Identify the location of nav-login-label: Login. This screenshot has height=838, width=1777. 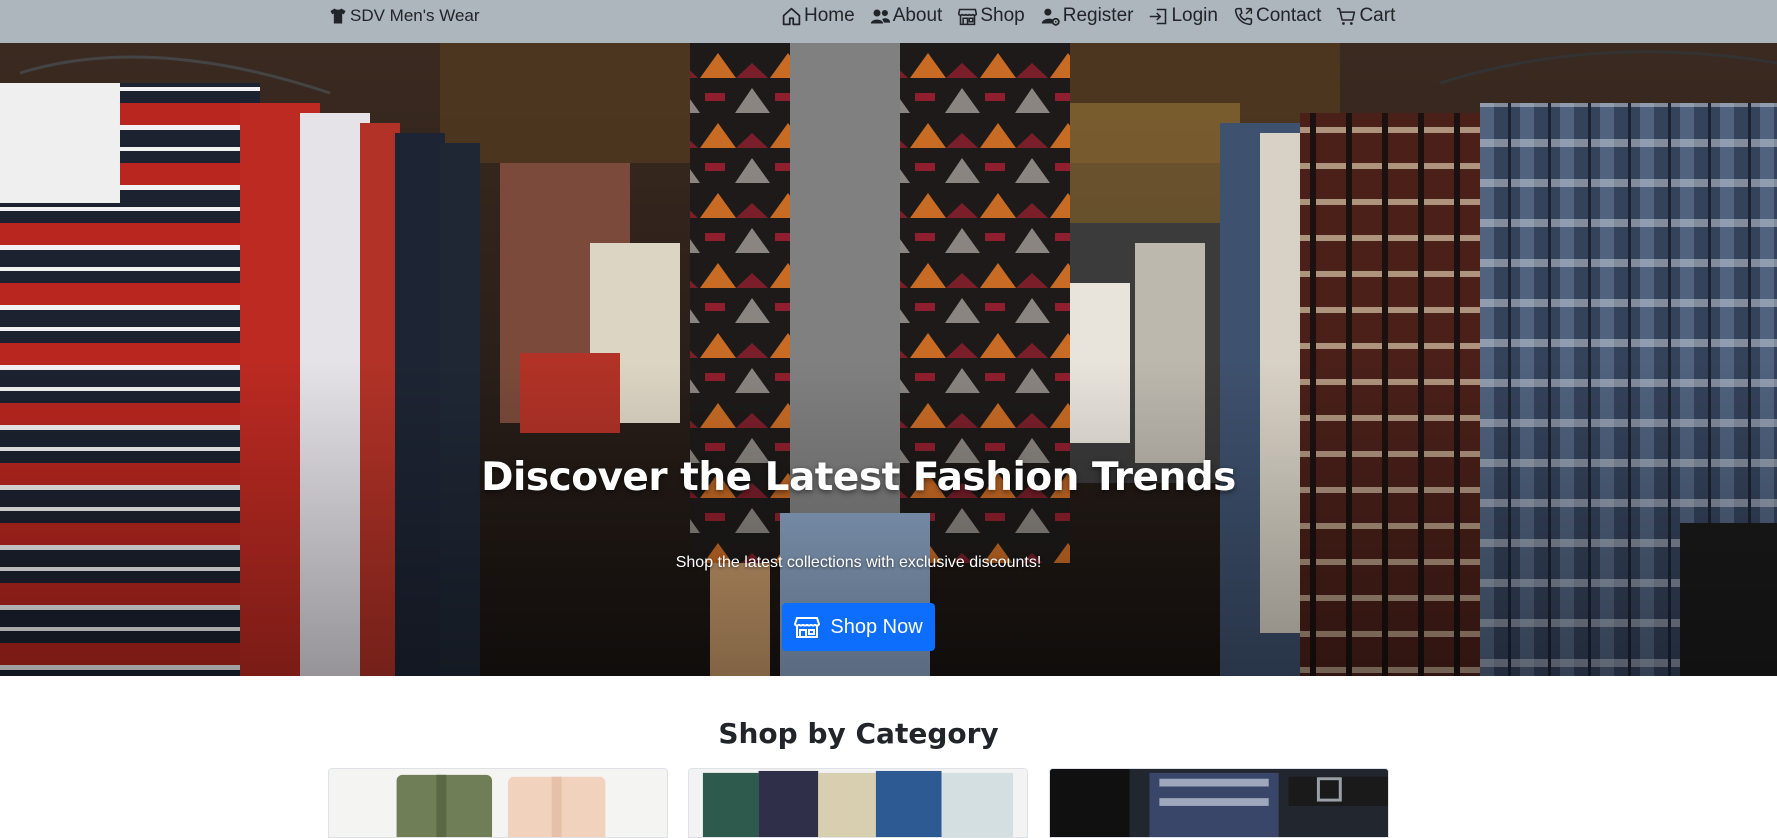
(1194, 15).